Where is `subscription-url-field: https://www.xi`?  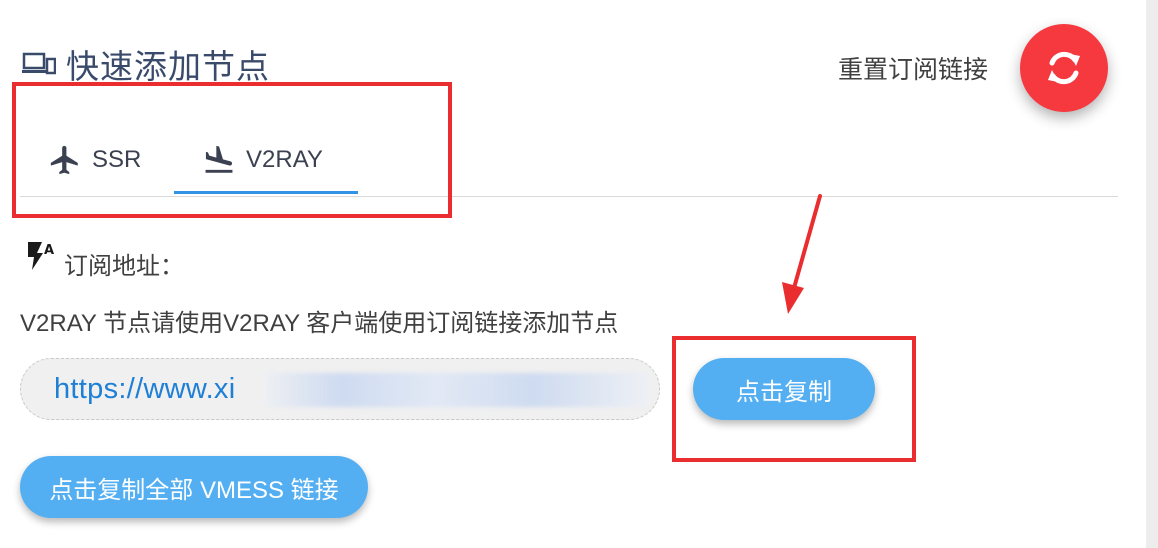
subscription-url-field: https://www.xi is located at coordinates (340, 389).